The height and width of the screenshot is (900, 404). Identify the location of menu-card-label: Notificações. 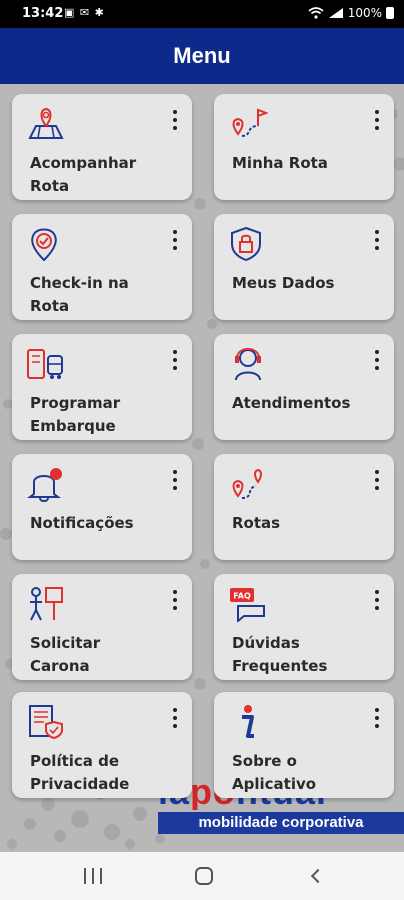
(82, 523).